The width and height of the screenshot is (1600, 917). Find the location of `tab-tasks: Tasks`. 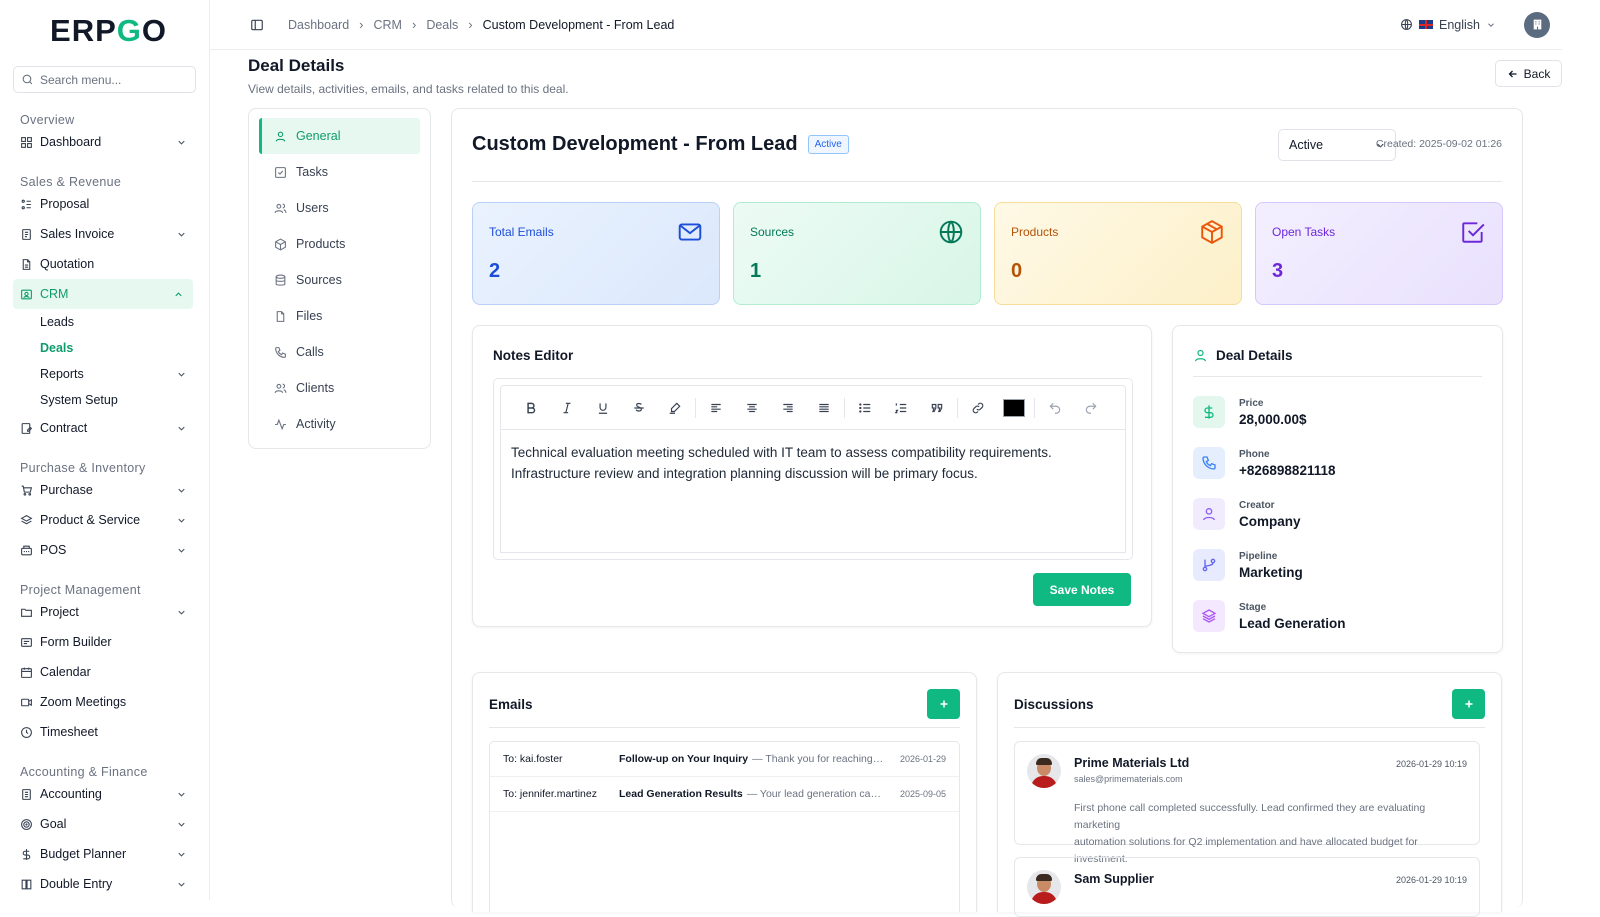

tab-tasks: Tasks is located at coordinates (339, 172).